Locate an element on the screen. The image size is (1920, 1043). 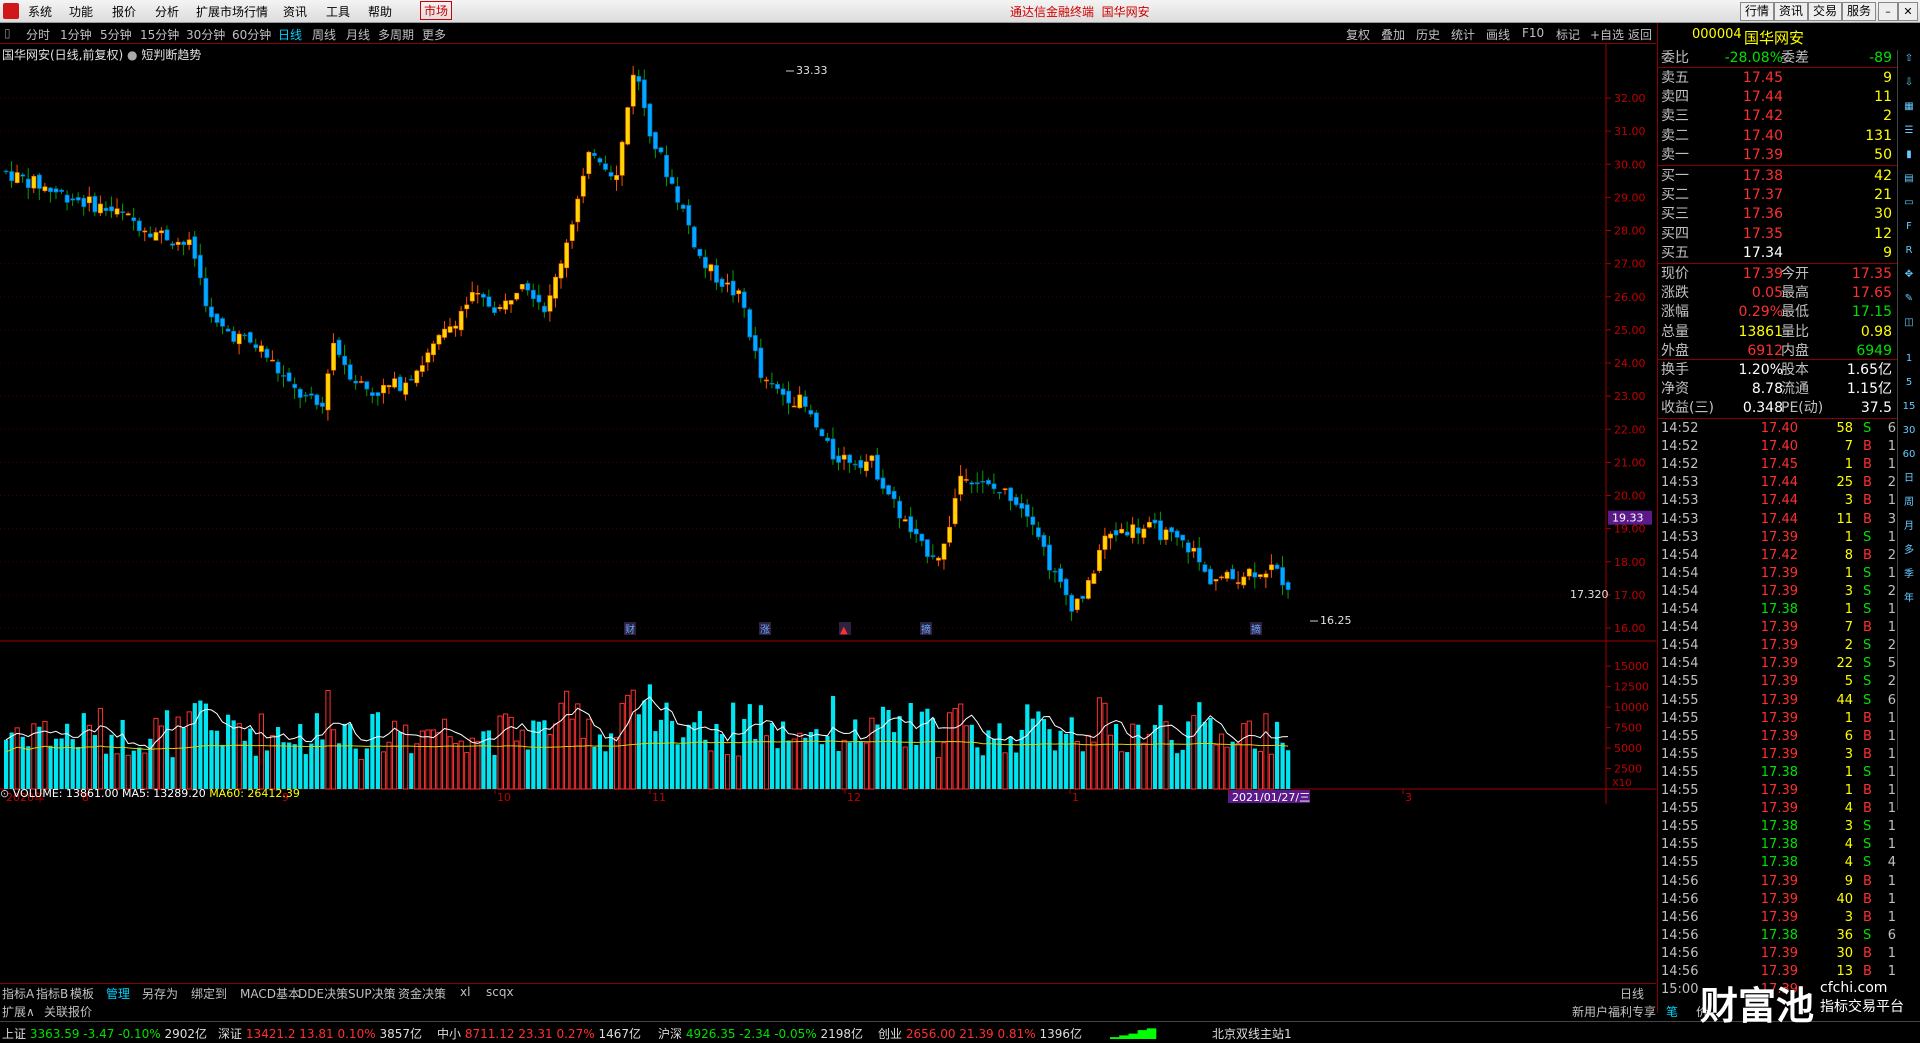
tab-11: scqx is located at coordinates (500, 992).